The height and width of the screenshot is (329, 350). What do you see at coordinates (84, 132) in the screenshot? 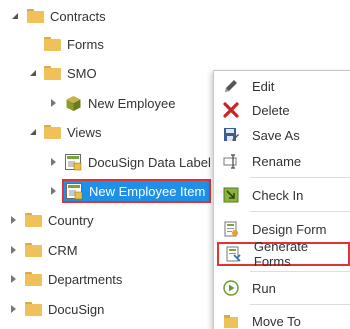
I see `tree-item-label: Views` at bounding box center [84, 132].